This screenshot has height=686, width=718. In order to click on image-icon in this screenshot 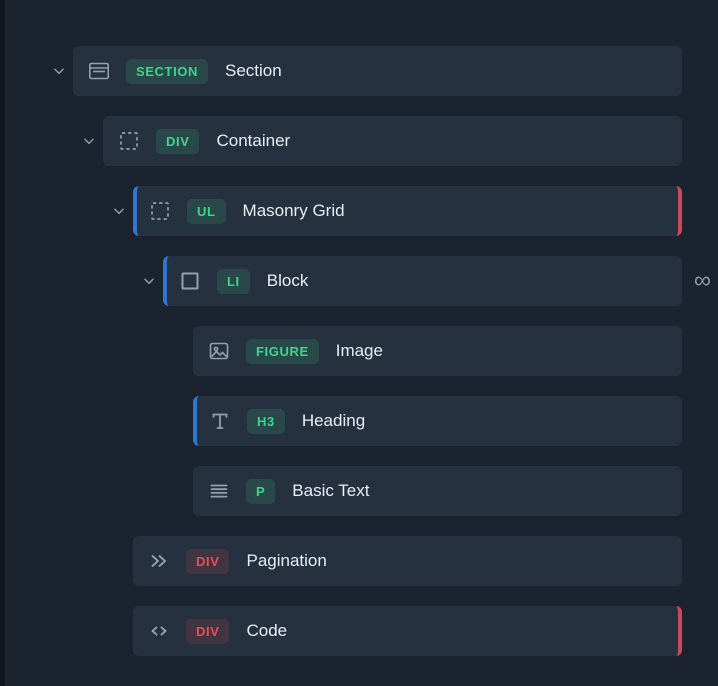, I will do `click(219, 351)`.